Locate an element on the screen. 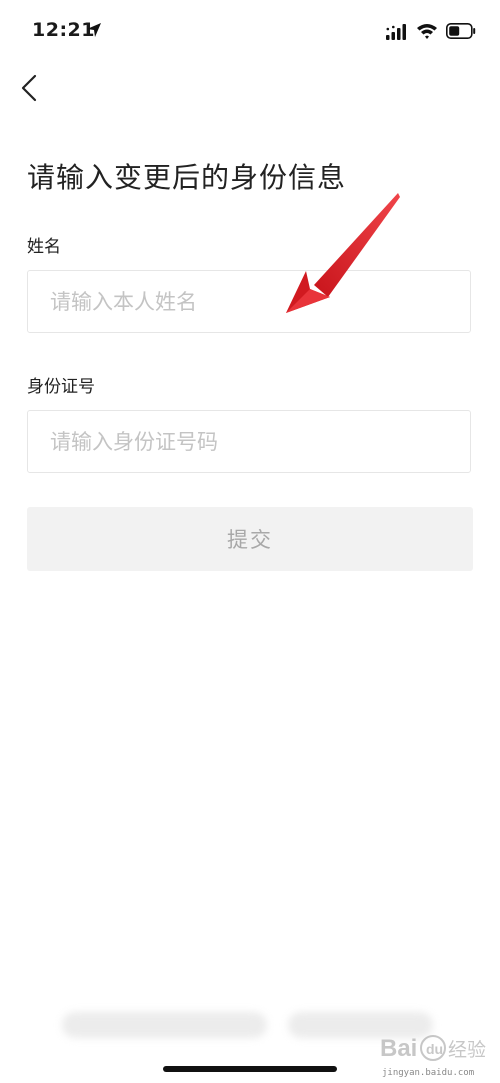 Image resolution: width=500 pixels, height=1083 pixels. id-number-field-container is located at coordinates (249, 441).